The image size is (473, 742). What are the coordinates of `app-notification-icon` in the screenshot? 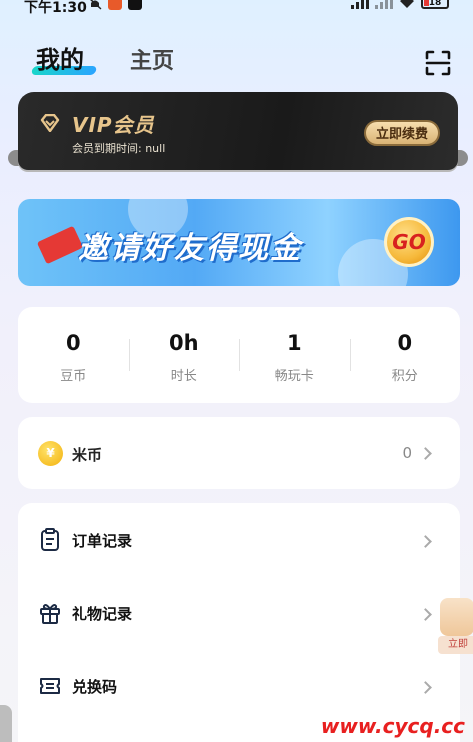 It's located at (115, 5).